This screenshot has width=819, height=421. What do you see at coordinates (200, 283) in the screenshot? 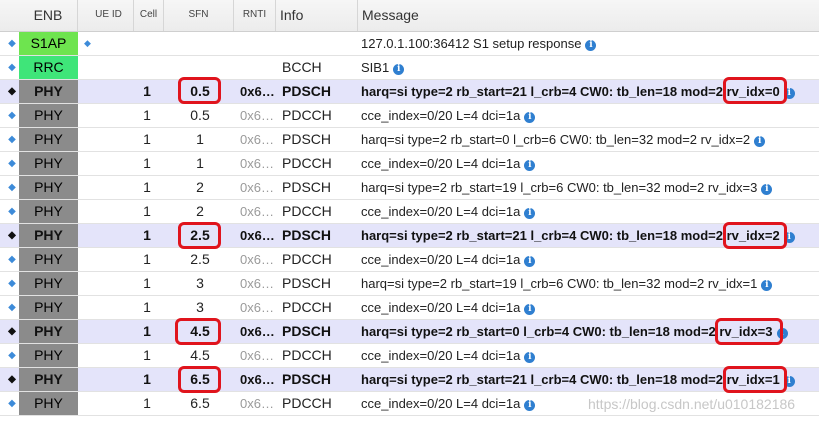
I see `sfn-value: 3` at bounding box center [200, 283].